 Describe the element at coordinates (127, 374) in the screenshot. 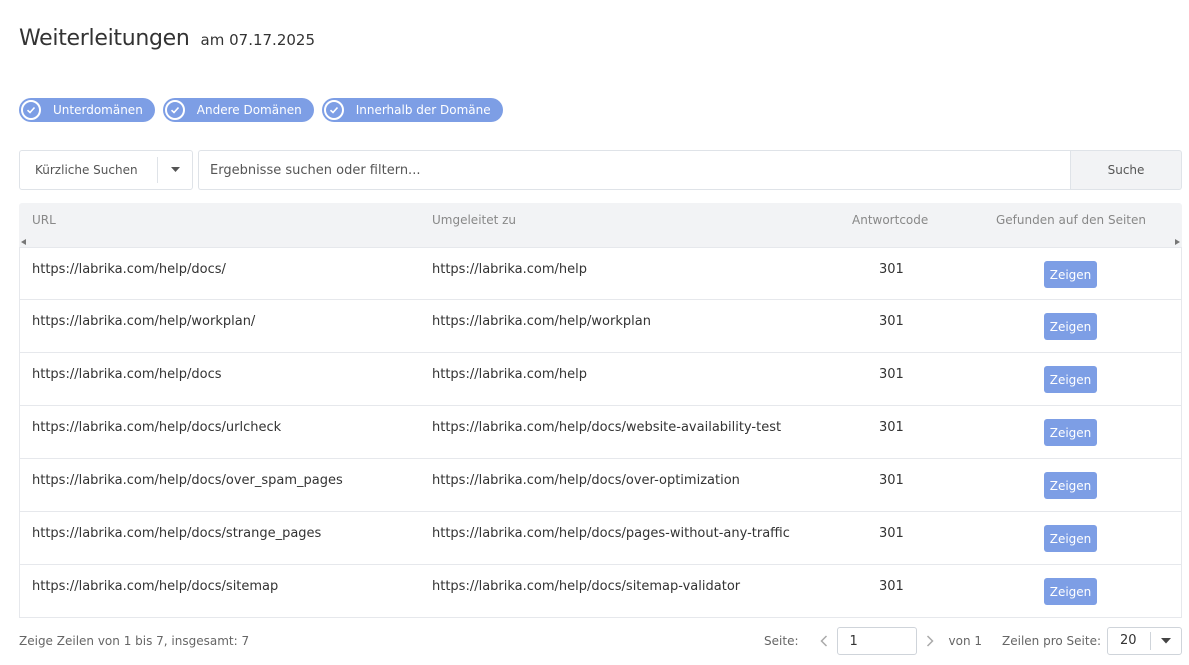

I see `cell-url: https://labrika.com/help/docs` at that location.